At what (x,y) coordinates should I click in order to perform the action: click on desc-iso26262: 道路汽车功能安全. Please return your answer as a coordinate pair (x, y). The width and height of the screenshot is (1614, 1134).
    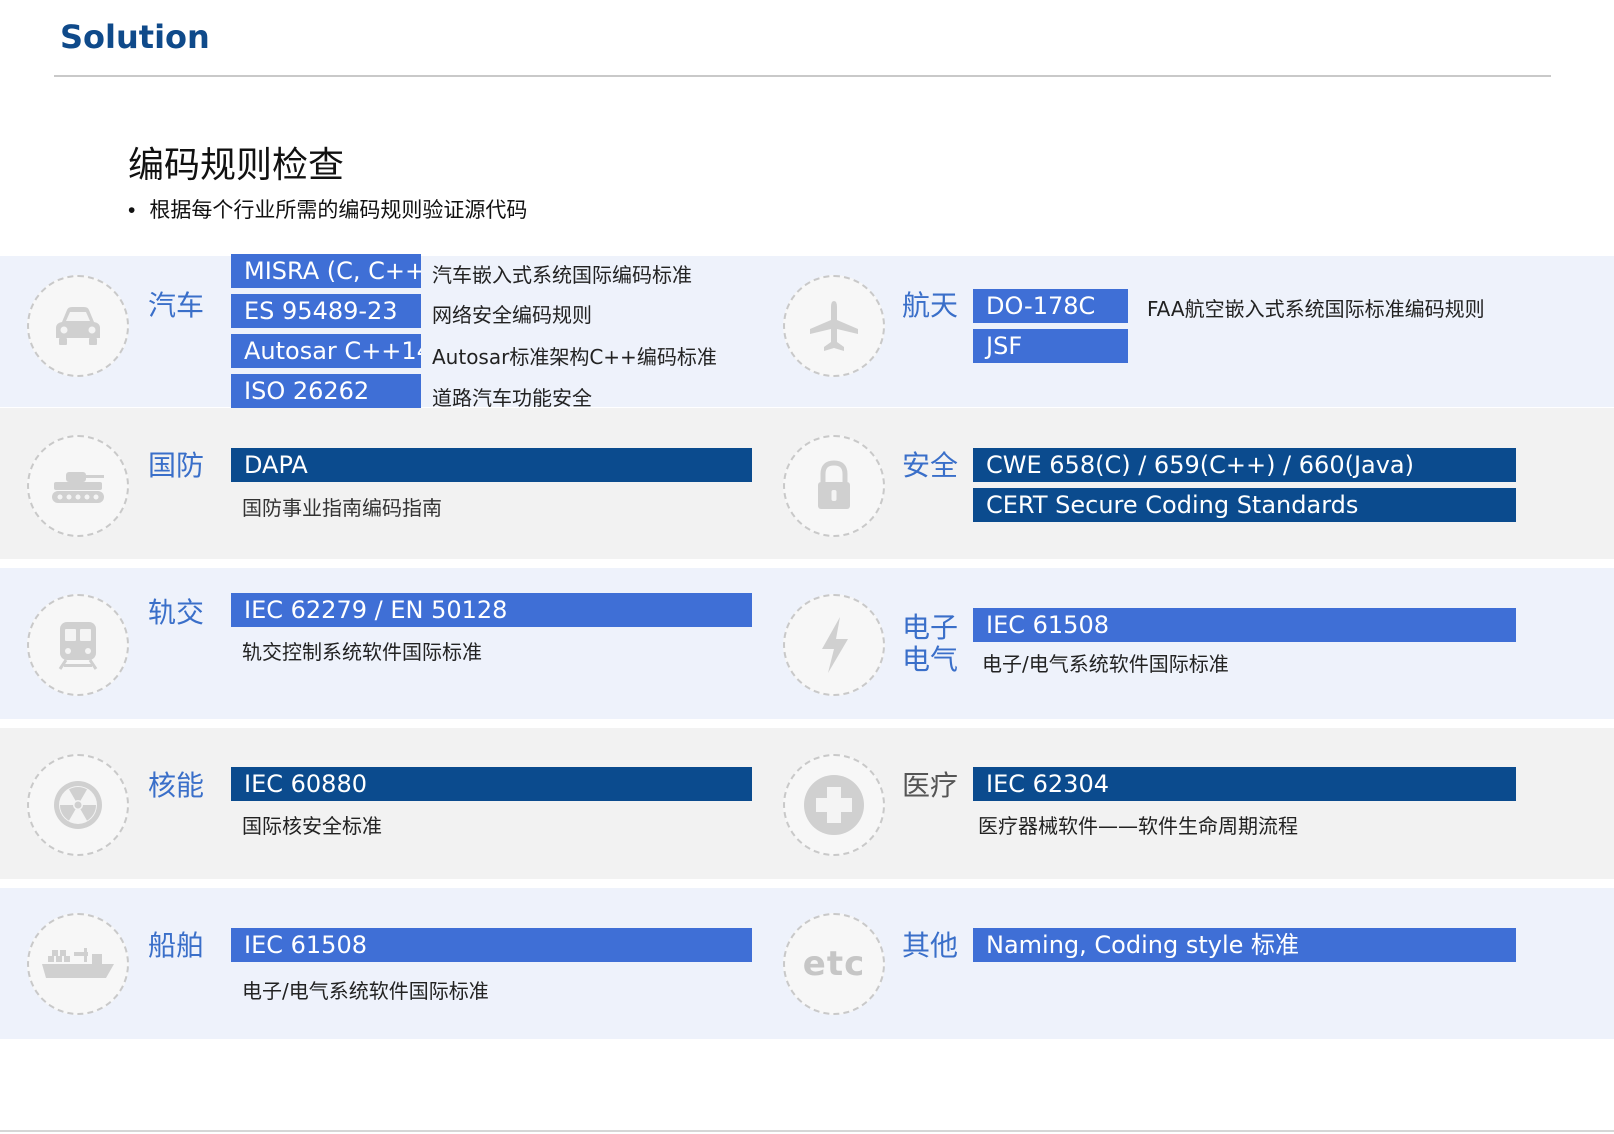
    Looking at the image, I should click on (512, 398).